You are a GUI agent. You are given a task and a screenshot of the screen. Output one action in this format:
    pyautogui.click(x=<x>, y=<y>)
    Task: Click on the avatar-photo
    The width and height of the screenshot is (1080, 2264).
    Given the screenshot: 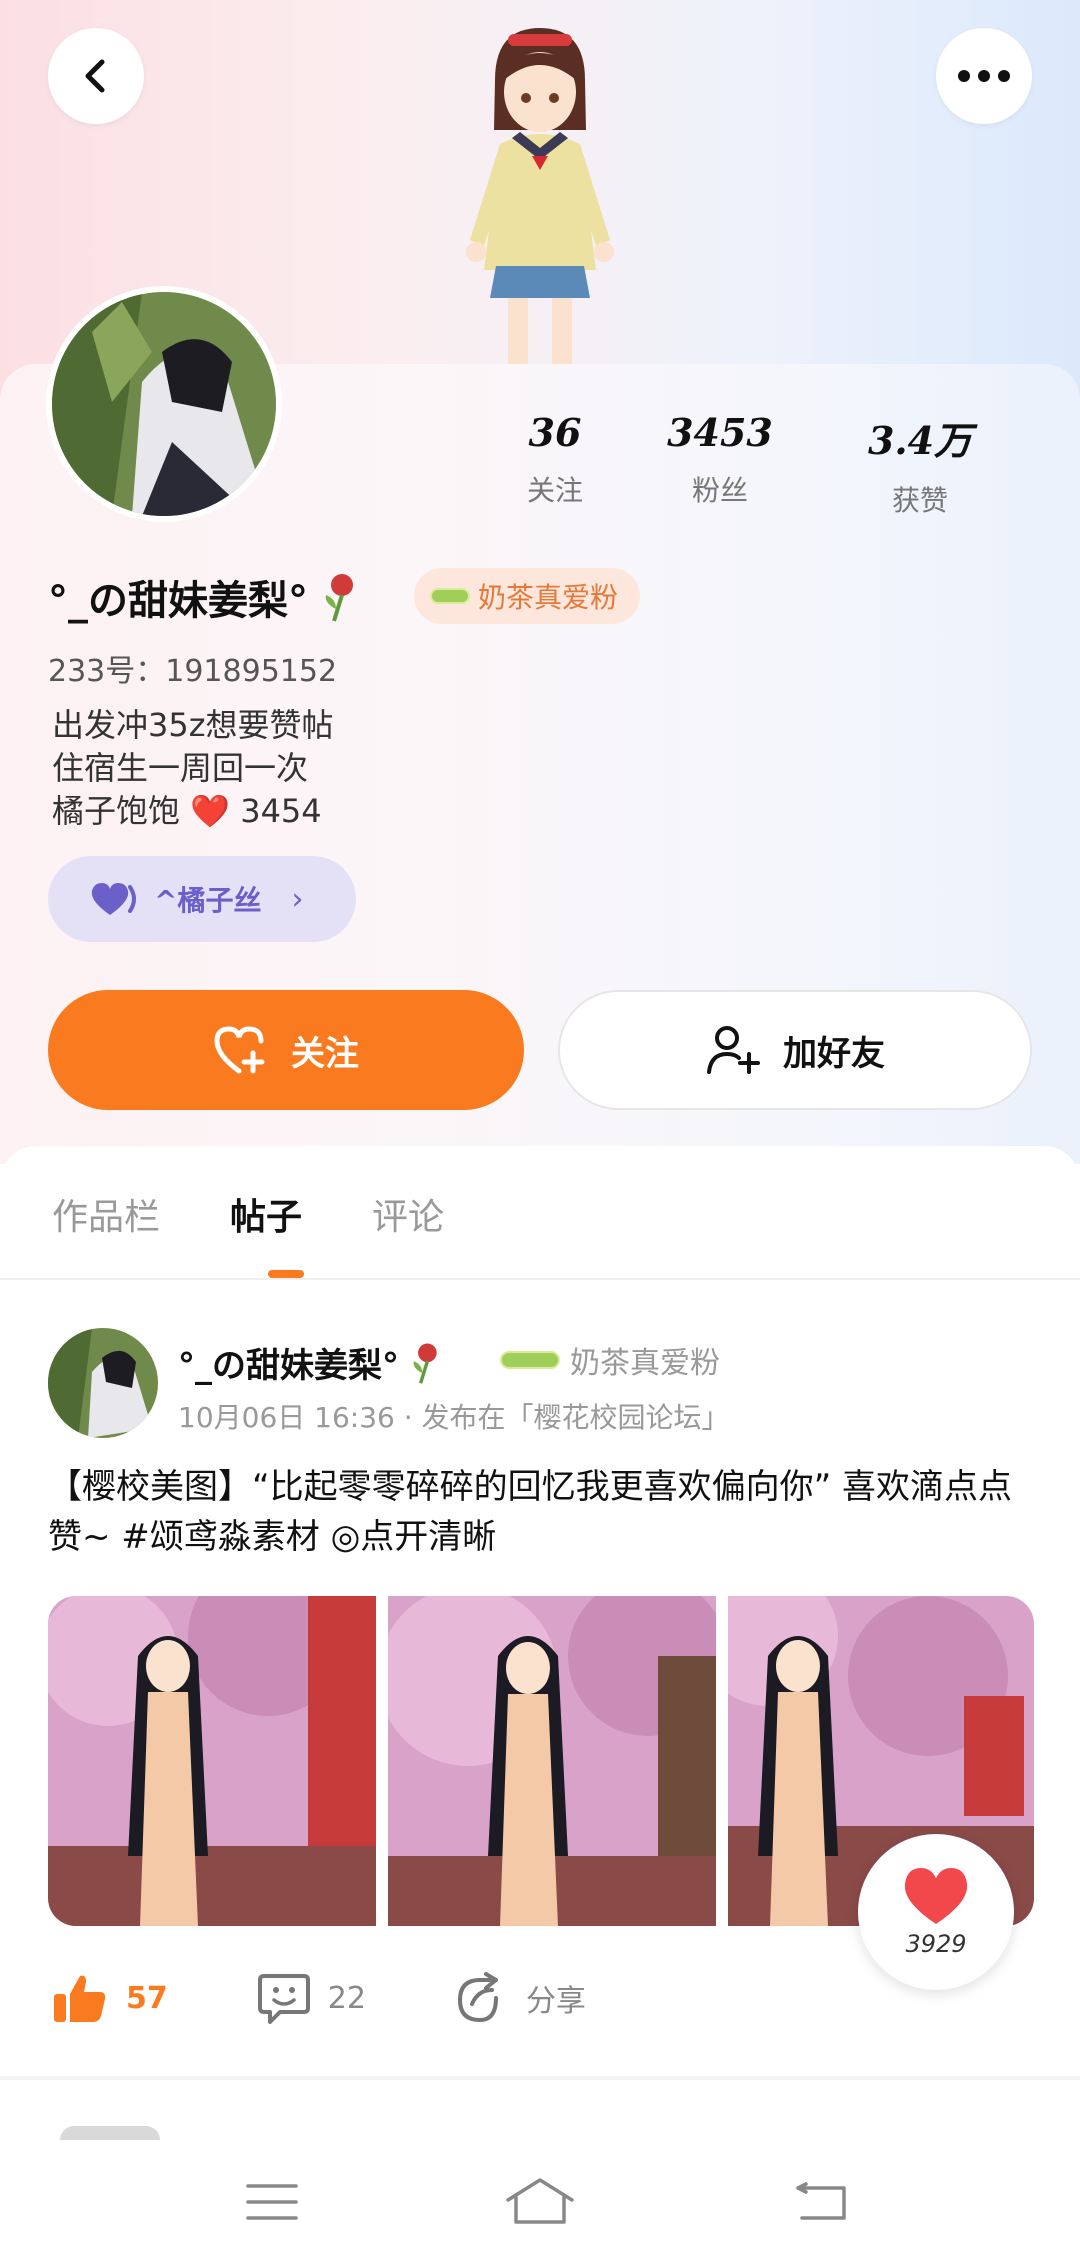 What is the action you would take?
    pyautogui.click(x=164, y=404)
    